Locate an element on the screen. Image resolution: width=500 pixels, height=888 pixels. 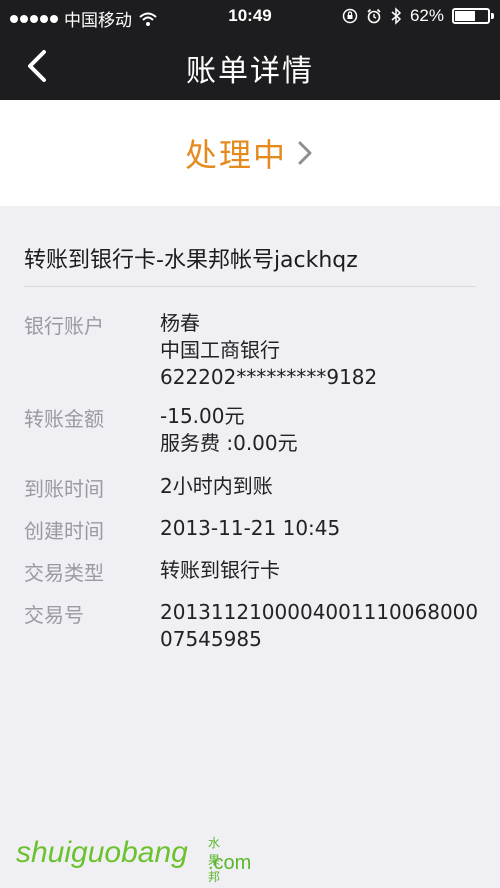
watermark-main: shuiguobang is located at coordinates (102, 852).